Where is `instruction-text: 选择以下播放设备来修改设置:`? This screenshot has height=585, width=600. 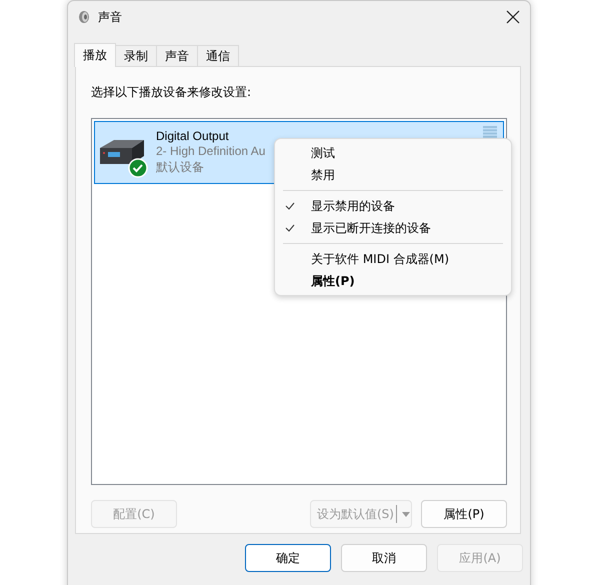
instruction-text: 选择以下播放设备来修改设置: is located at coordinates (171, 92).